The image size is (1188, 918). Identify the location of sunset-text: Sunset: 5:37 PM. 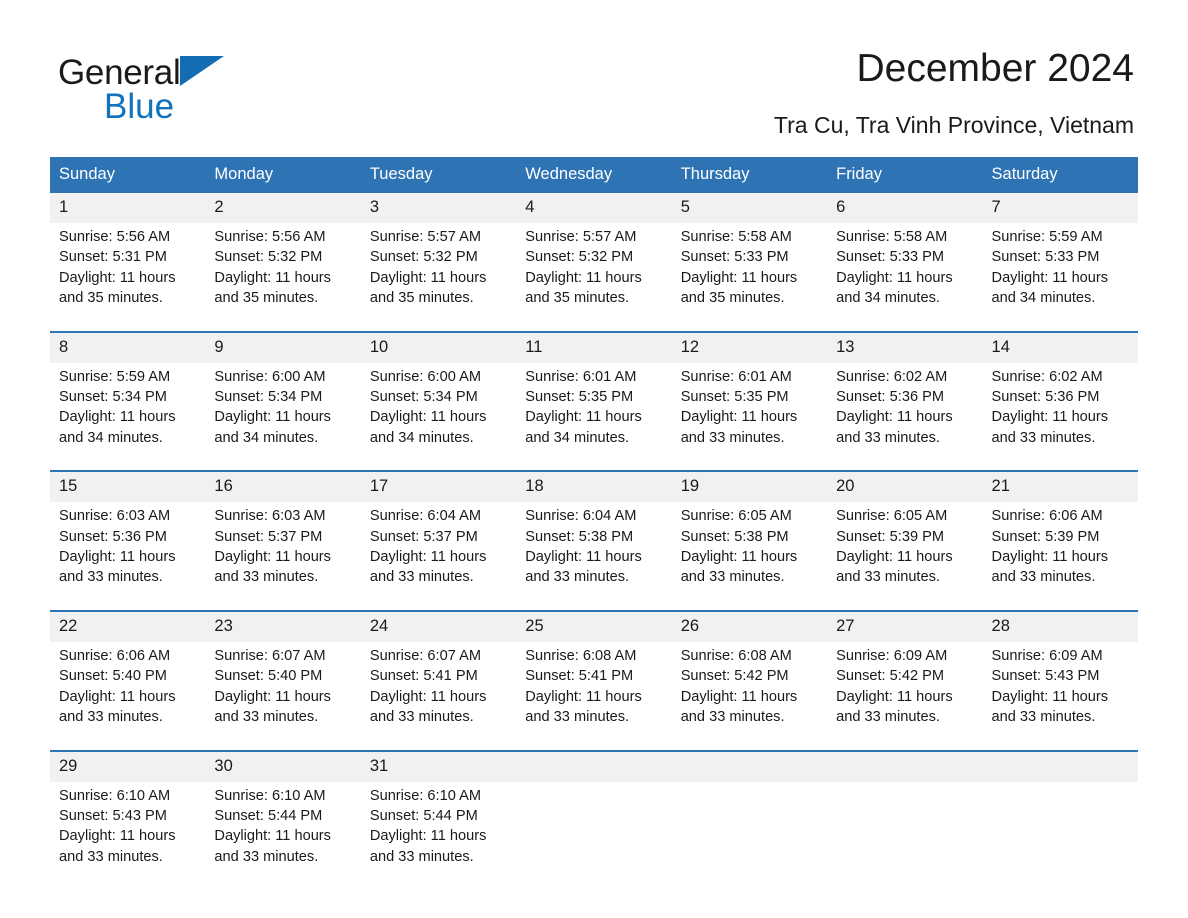
(423, 536).